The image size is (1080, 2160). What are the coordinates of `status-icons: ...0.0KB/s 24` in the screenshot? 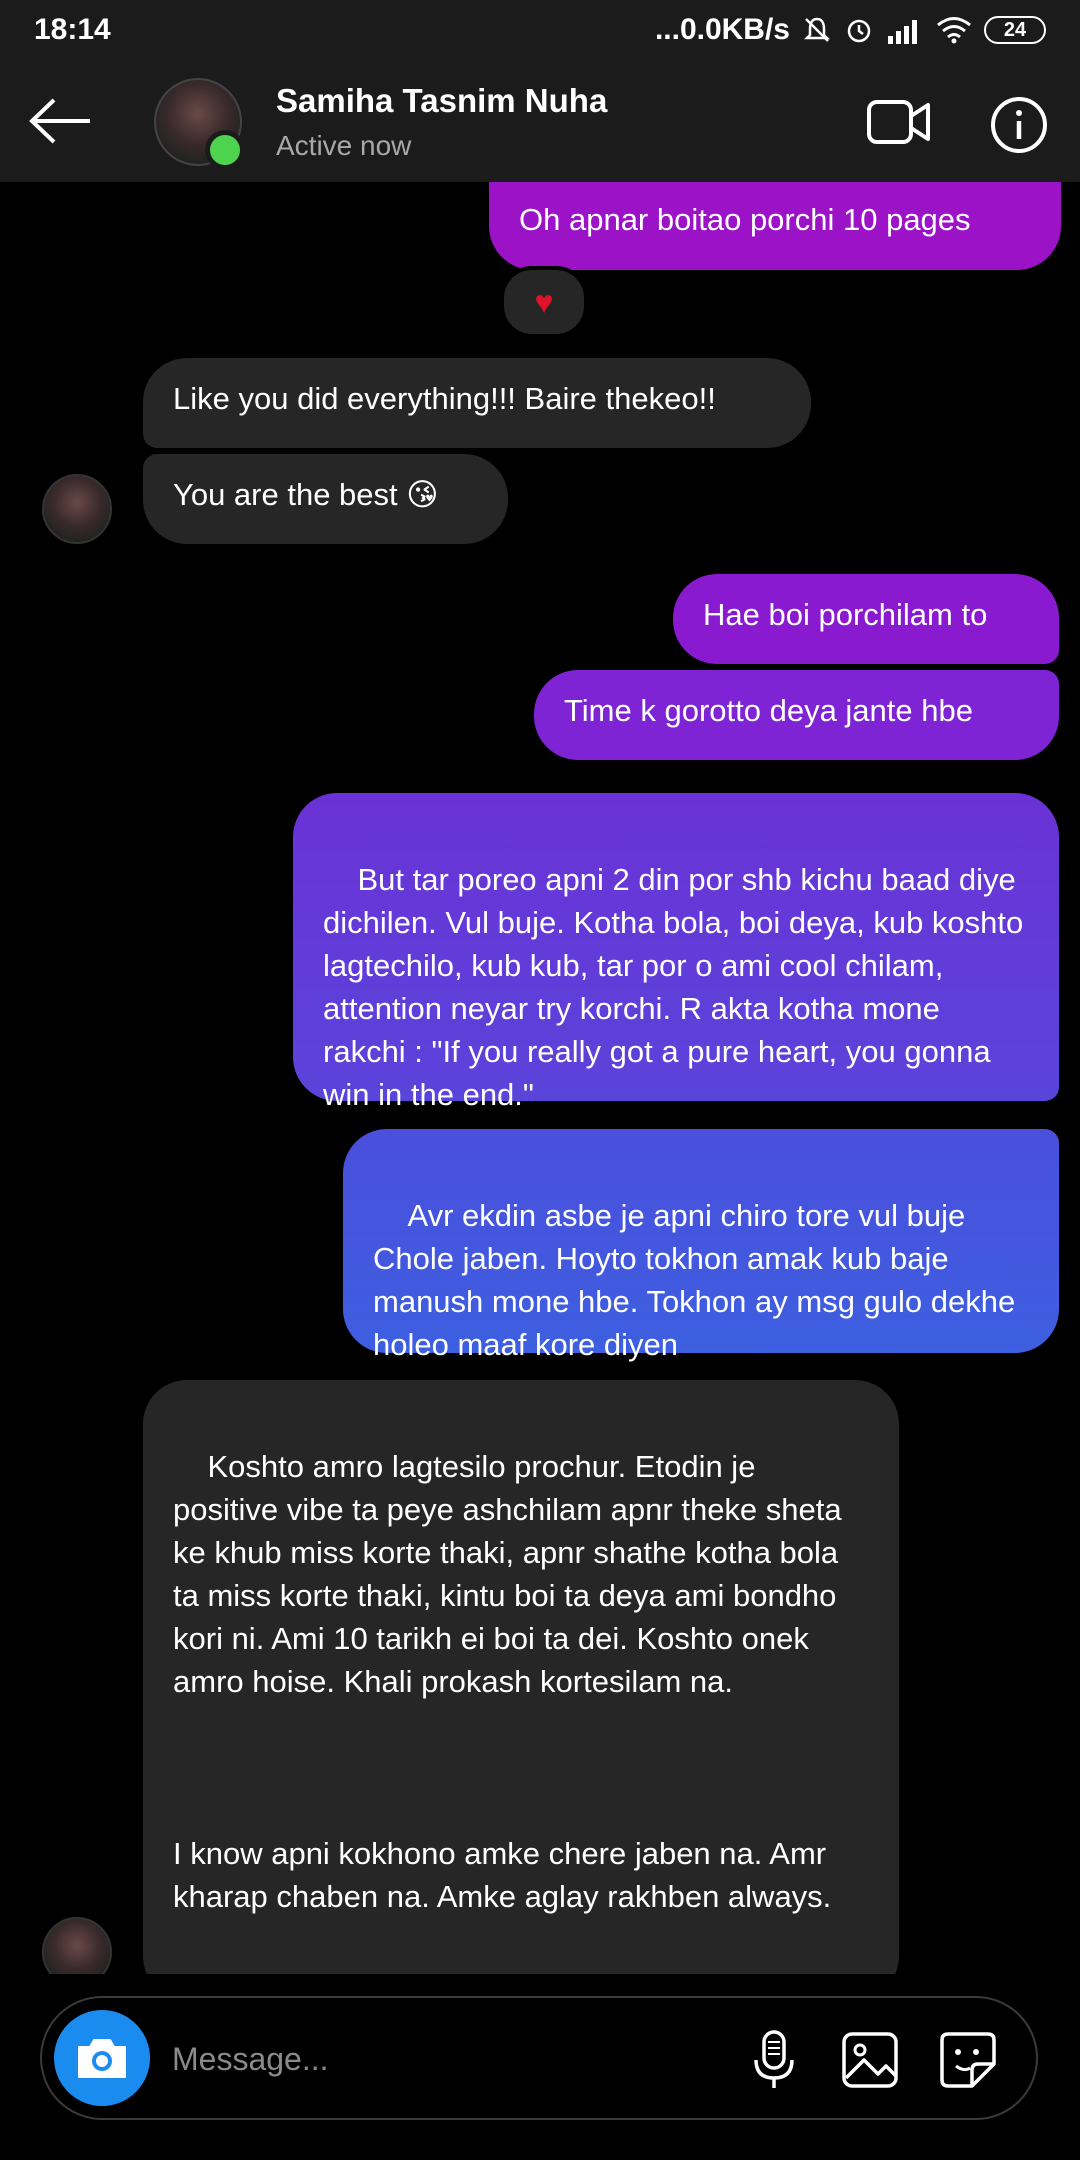 It's located at (850, 30).